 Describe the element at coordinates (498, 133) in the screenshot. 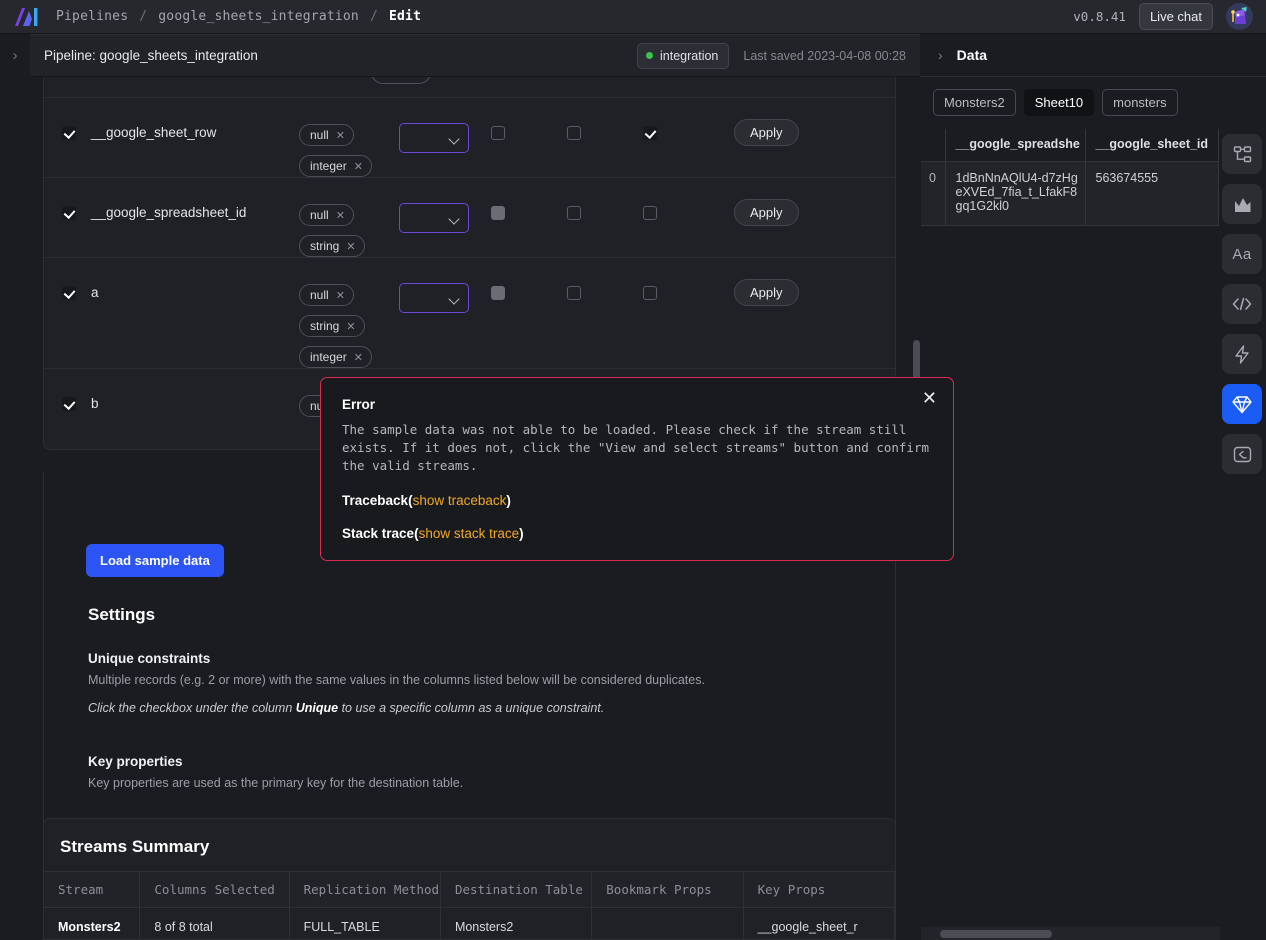

I see `unique-checkbox` at that location.